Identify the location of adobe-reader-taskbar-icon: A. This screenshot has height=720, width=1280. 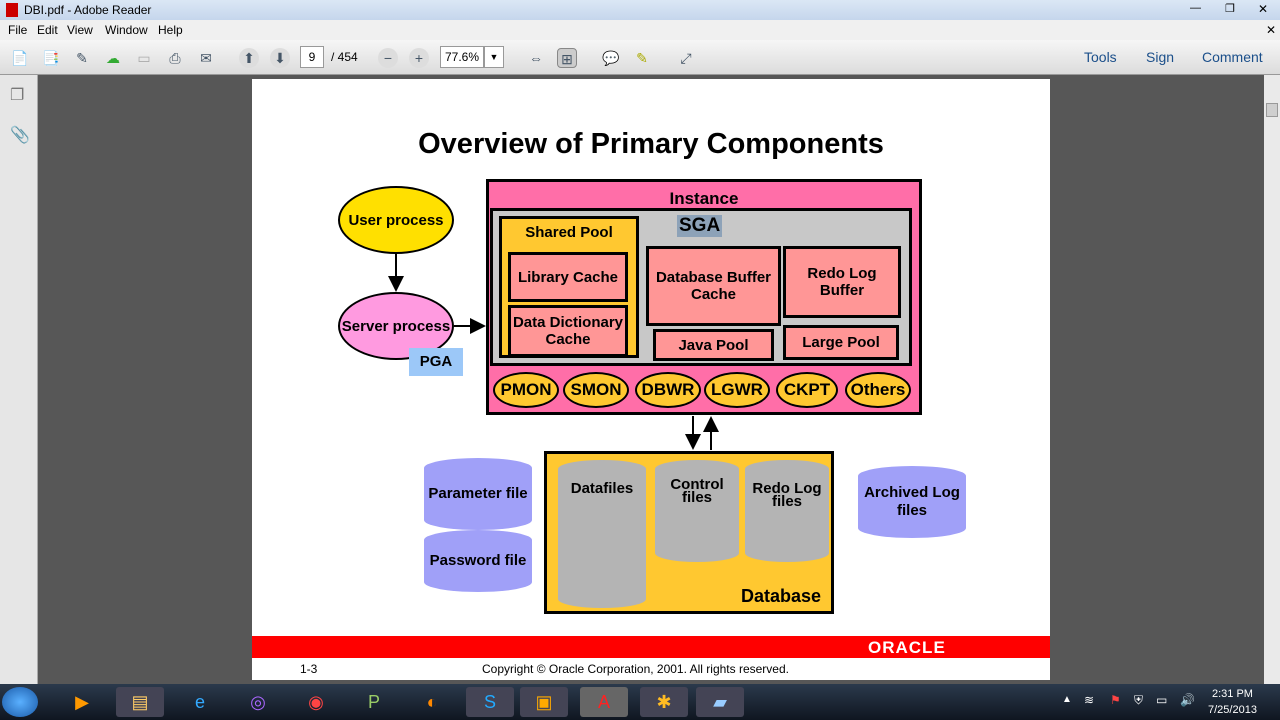
(604, 702).